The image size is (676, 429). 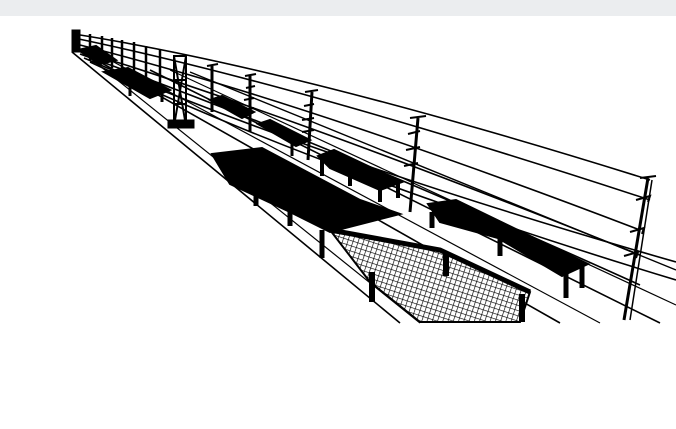 I want to click on pole, so click(x=310, y=125).